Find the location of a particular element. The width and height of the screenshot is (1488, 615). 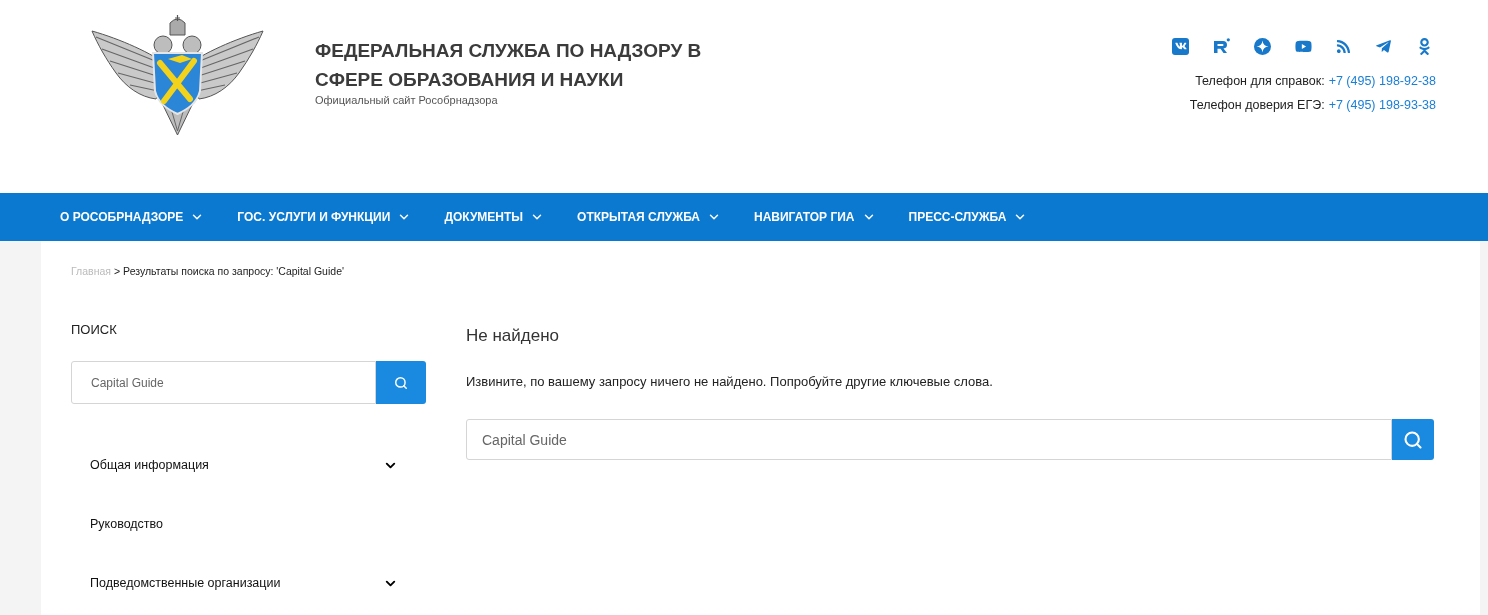

sidebar-menu-item: Общая информация is located at coordinates (248, 465).